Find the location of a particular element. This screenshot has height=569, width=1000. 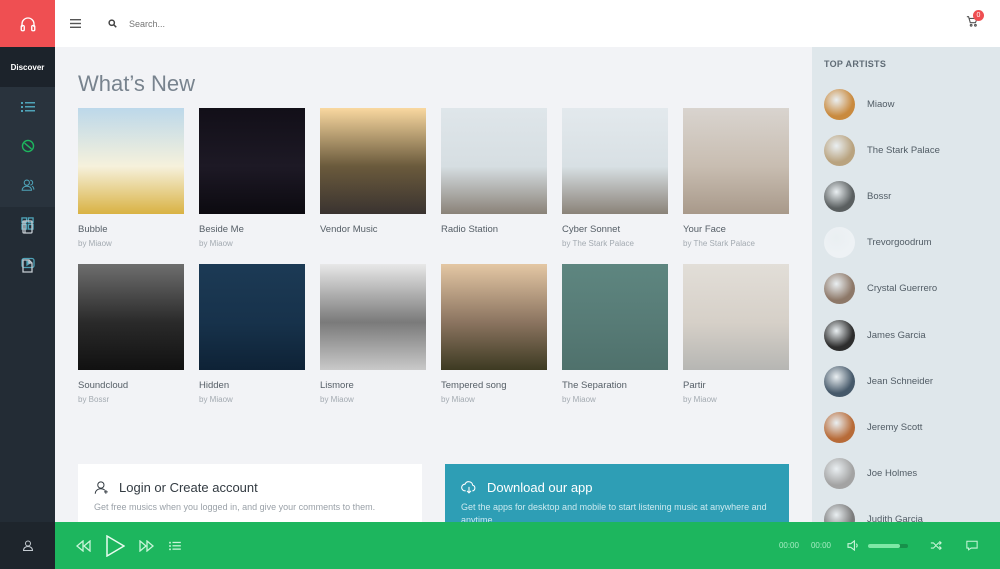

menu-button is located at coordinates (75, 23).